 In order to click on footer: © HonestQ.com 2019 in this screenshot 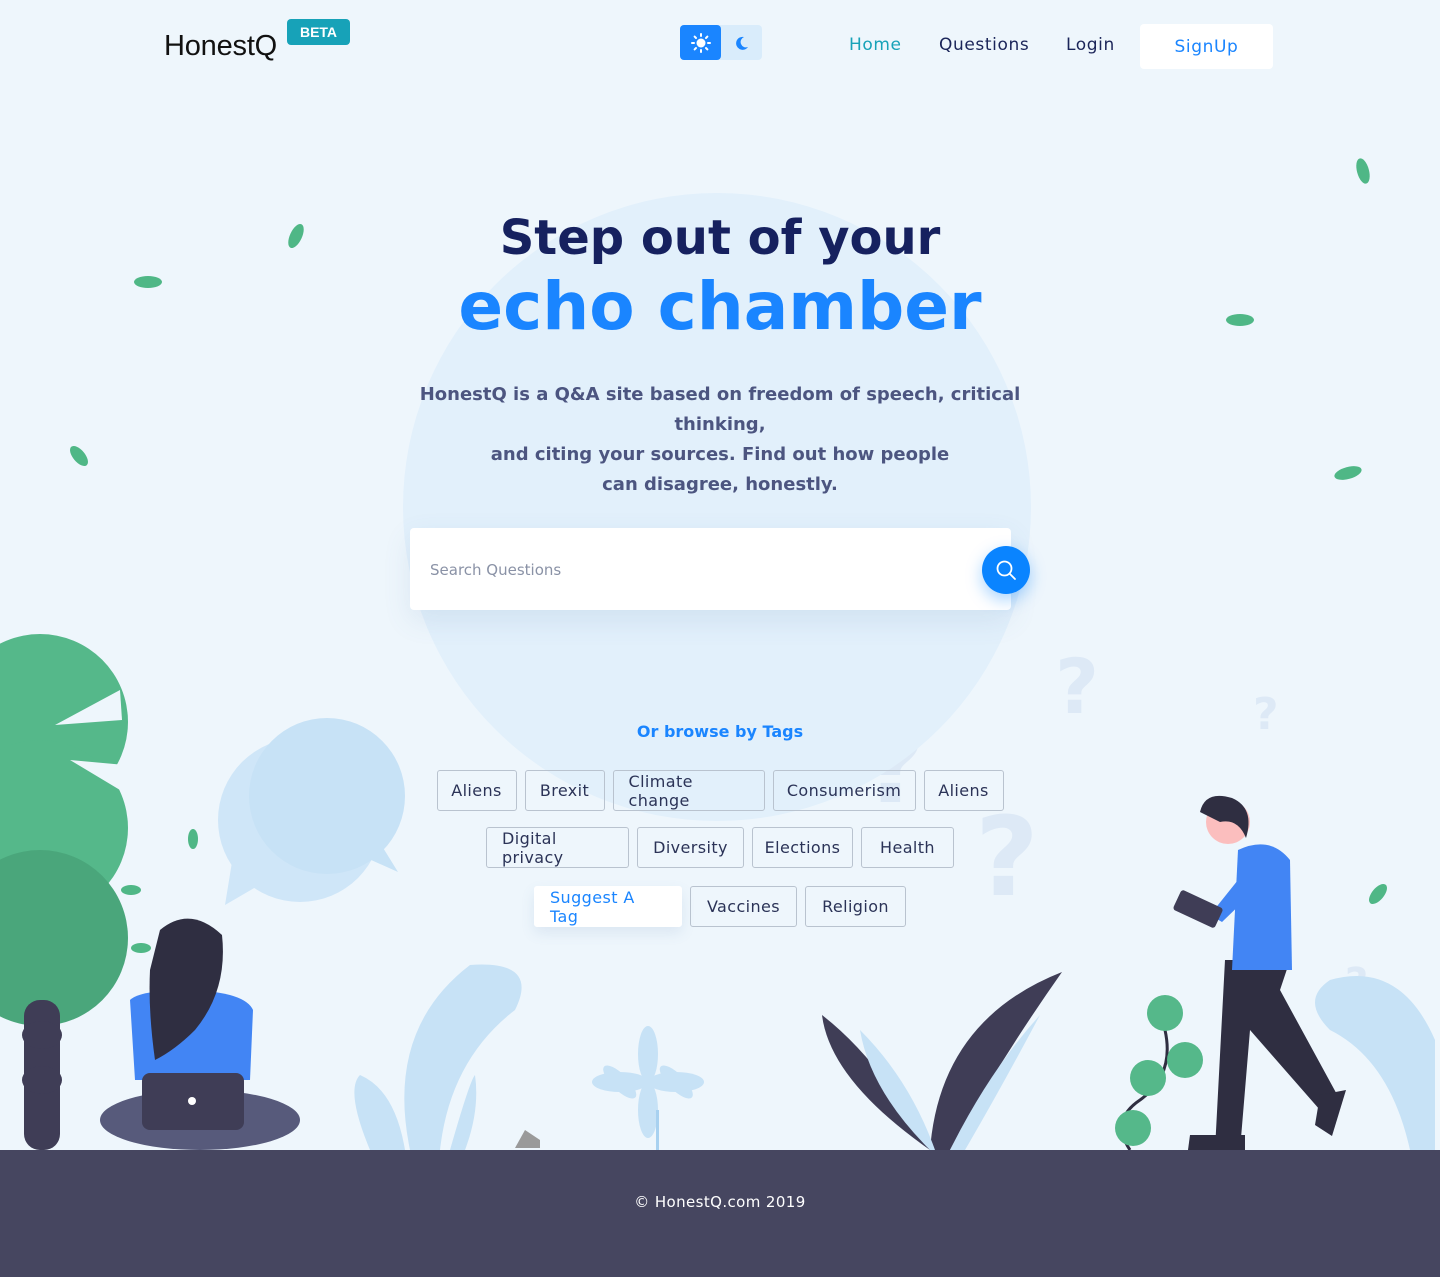, I will do `click(720, 1213)`.